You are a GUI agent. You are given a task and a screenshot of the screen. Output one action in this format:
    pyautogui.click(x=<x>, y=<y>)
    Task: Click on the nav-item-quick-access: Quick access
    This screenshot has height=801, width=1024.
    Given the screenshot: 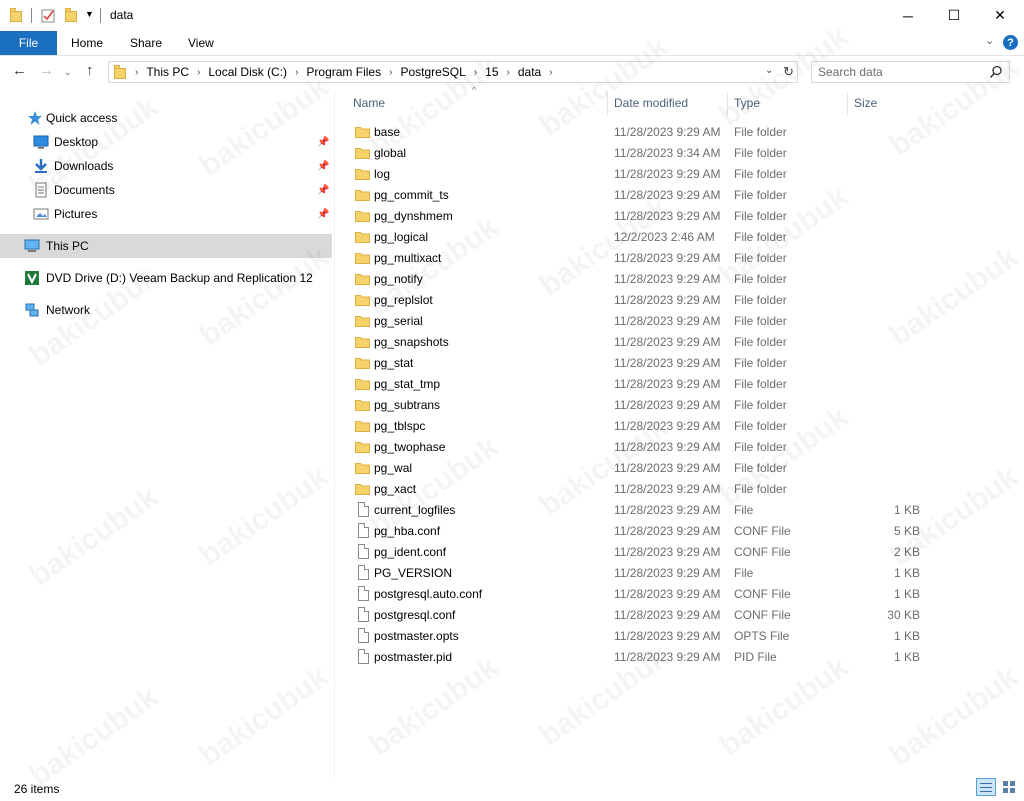 What is the action you would take?
    pyautogui.click(x=166, y=118)
    